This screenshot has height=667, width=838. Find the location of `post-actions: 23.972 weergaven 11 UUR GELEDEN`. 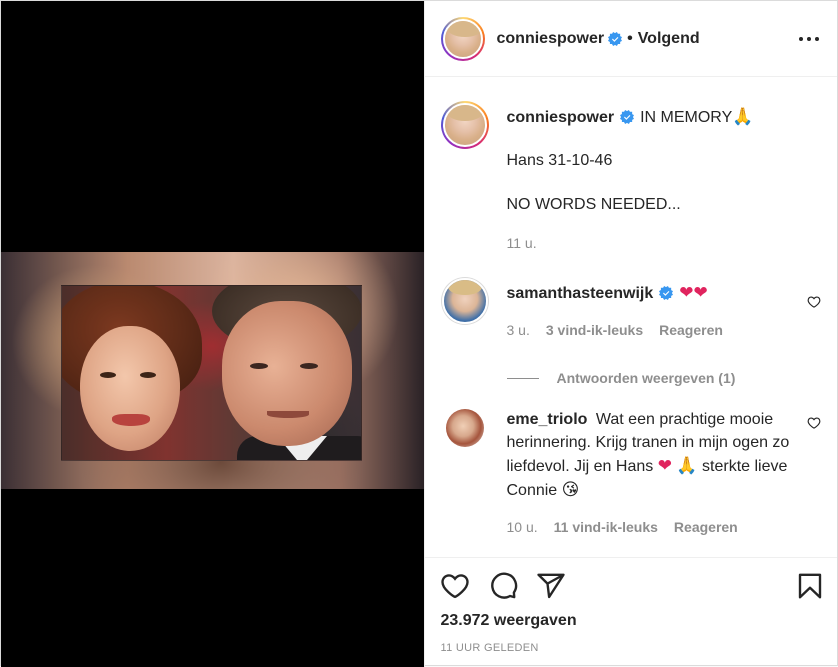

post-actions: 23.972 weergaven 11 UUR GELEDEN is located at coordinates (630, 612).